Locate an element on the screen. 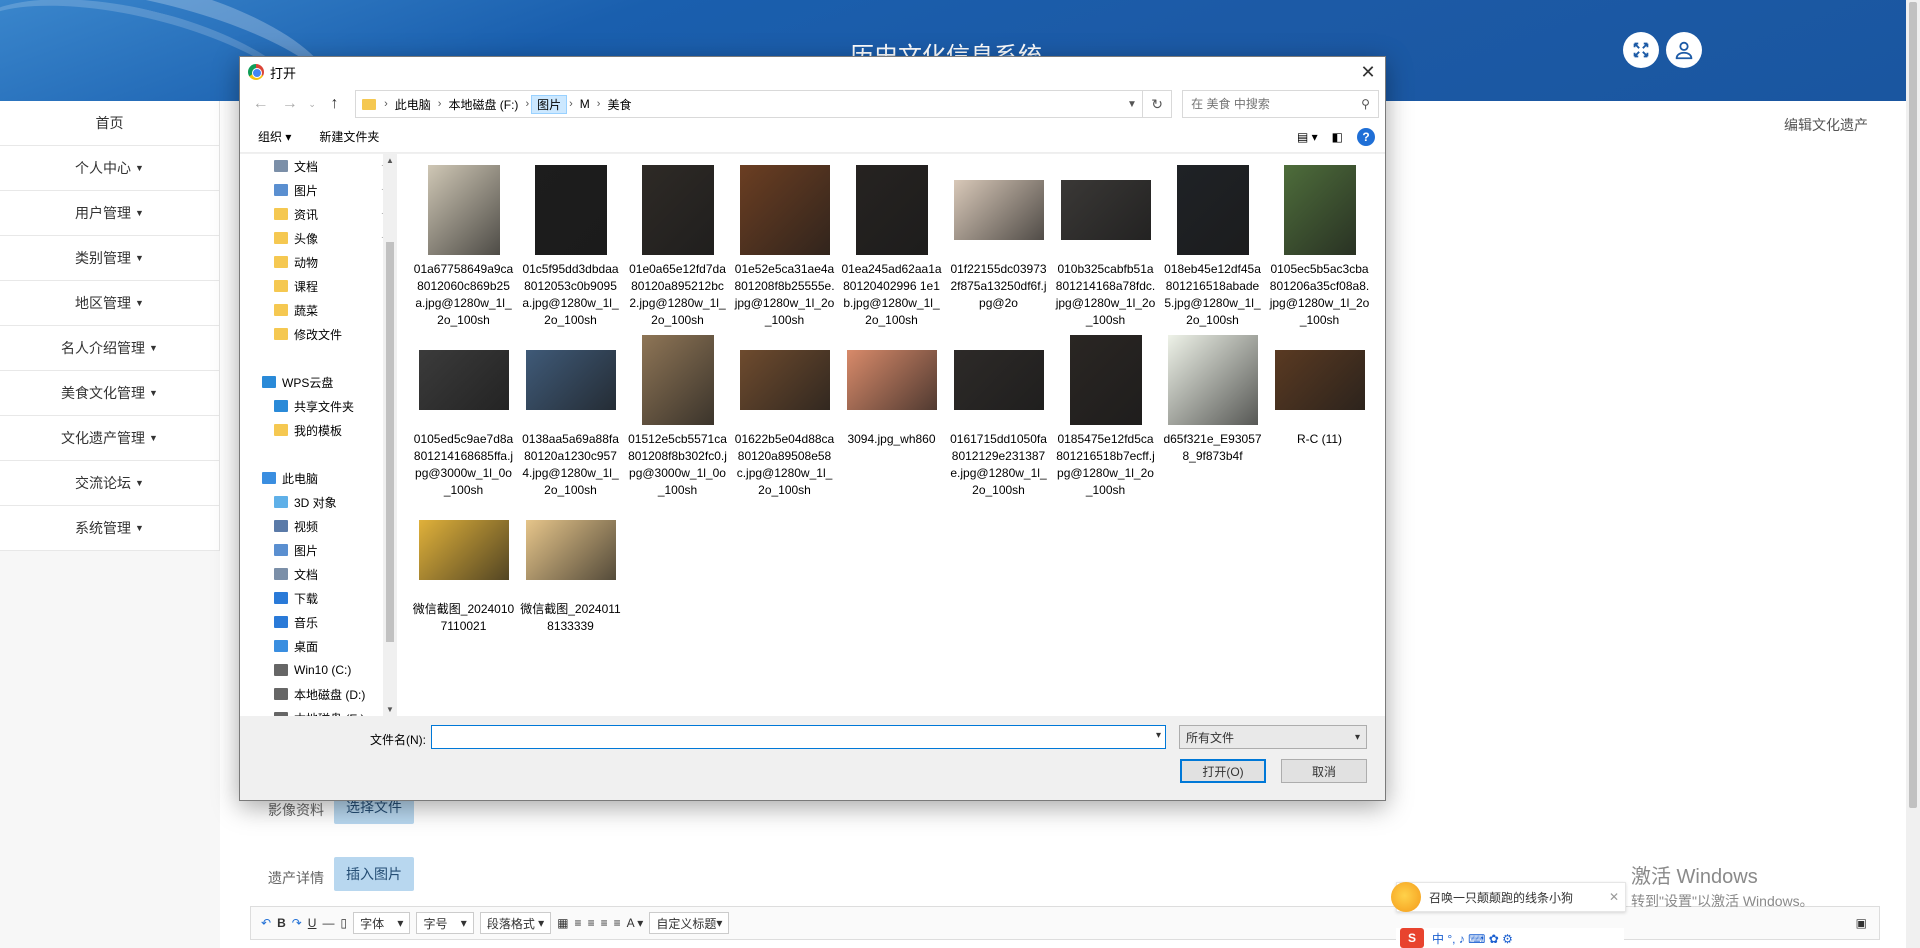 The width and height of the screenshot is (1920, 948). path-segment-pictures: 图片 is located at coordinates (549, 104).